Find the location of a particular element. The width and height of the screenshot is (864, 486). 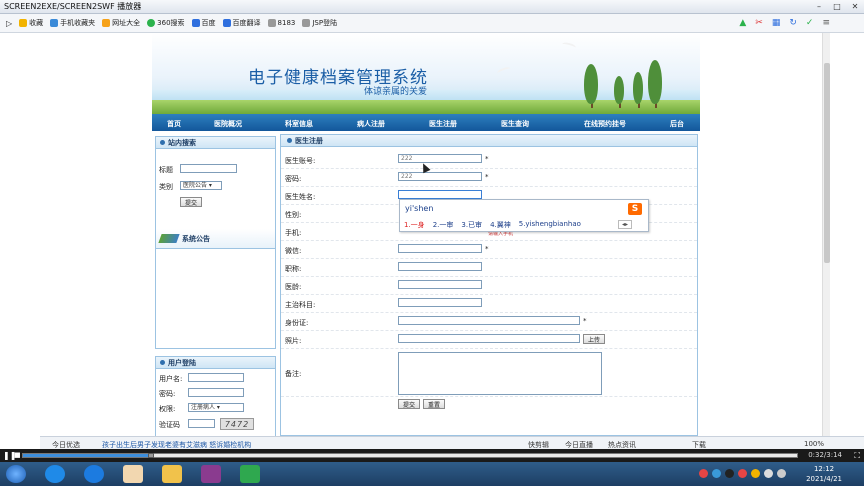

winrar-taskbar-icon is located at coordinates (211, 474).